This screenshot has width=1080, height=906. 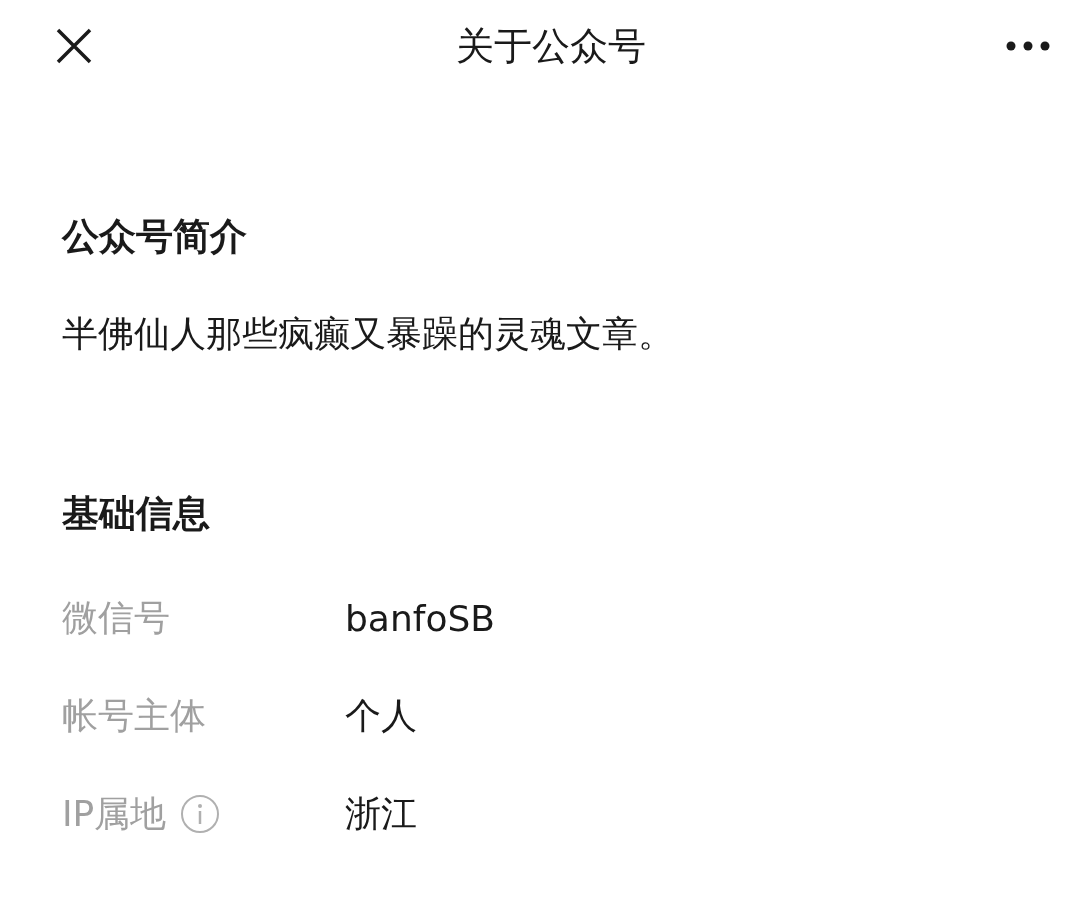 I want to click on info-label: 微信号, so click(x=116, y=617).